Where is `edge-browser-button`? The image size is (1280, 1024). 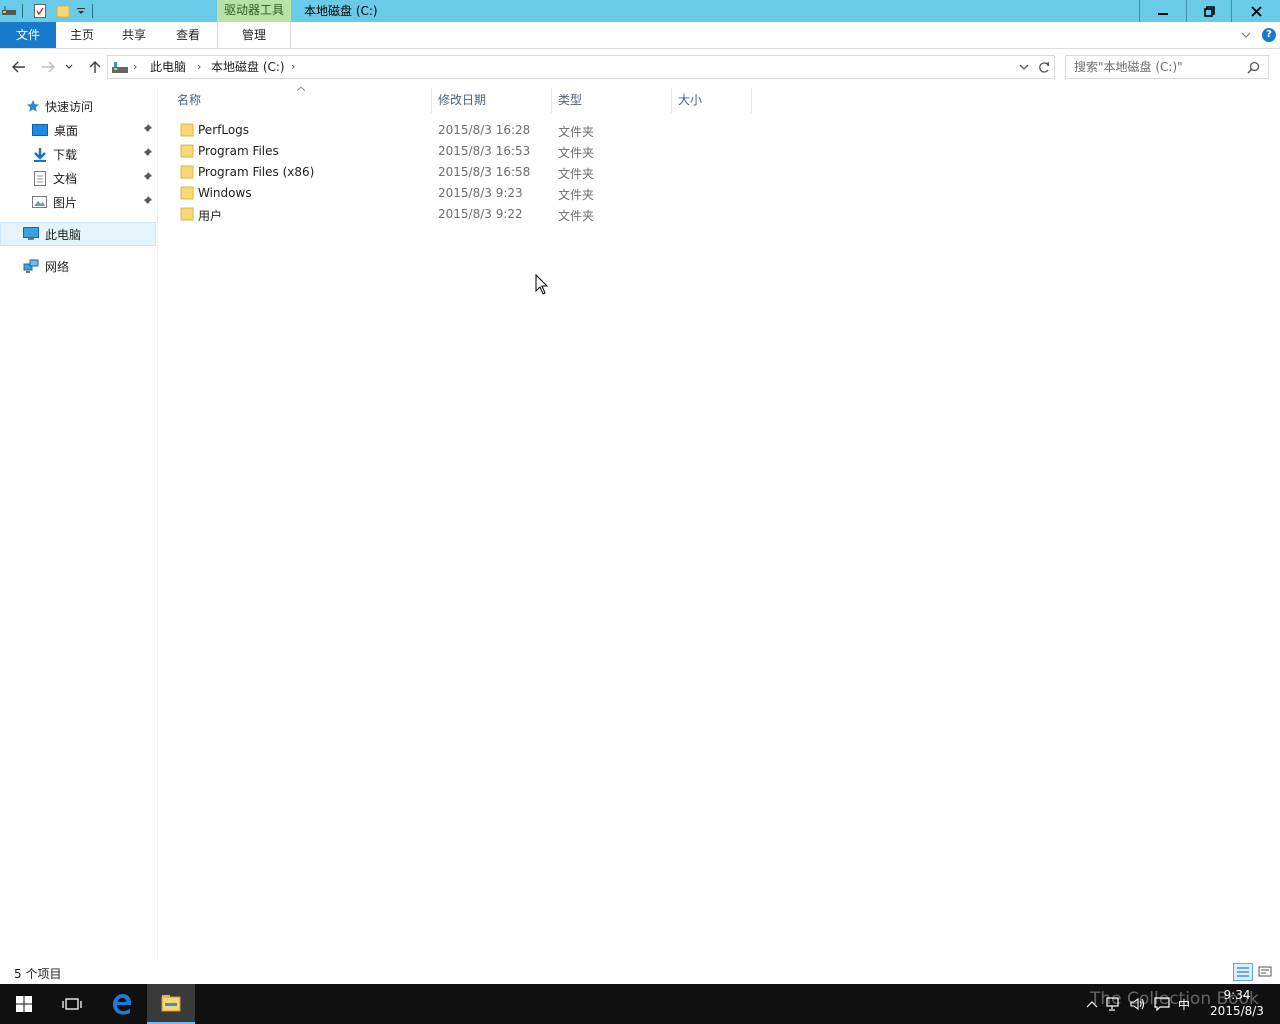 edge-browser-button is located at coordinates (122, 1004).